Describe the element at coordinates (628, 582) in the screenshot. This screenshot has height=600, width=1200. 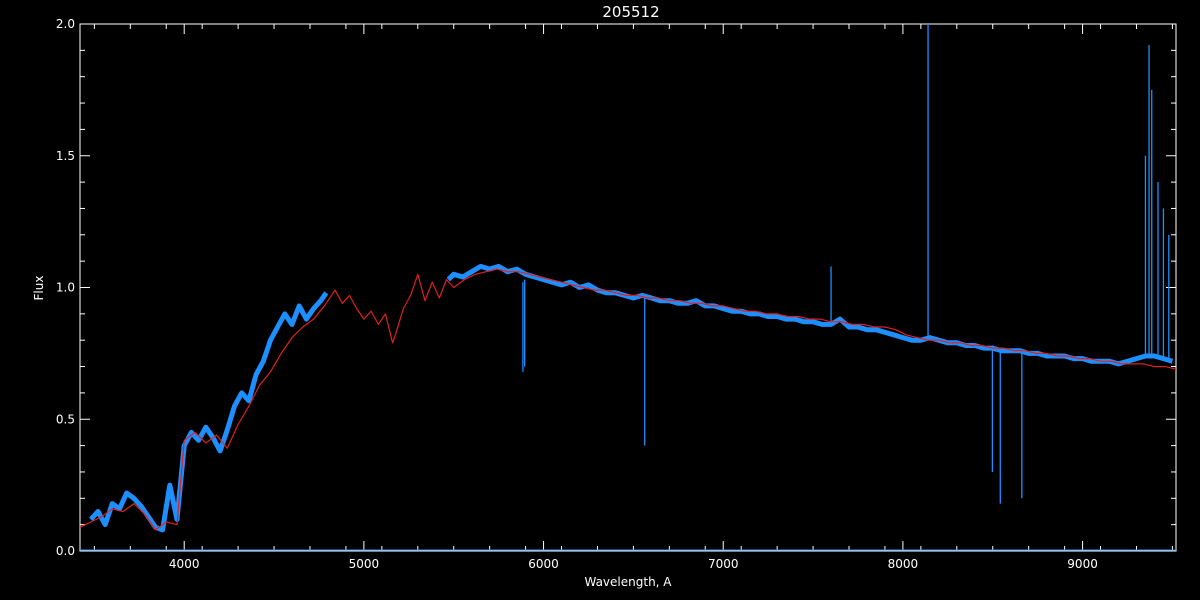
I see `x-axis-title: Wavelength, A` at that location.